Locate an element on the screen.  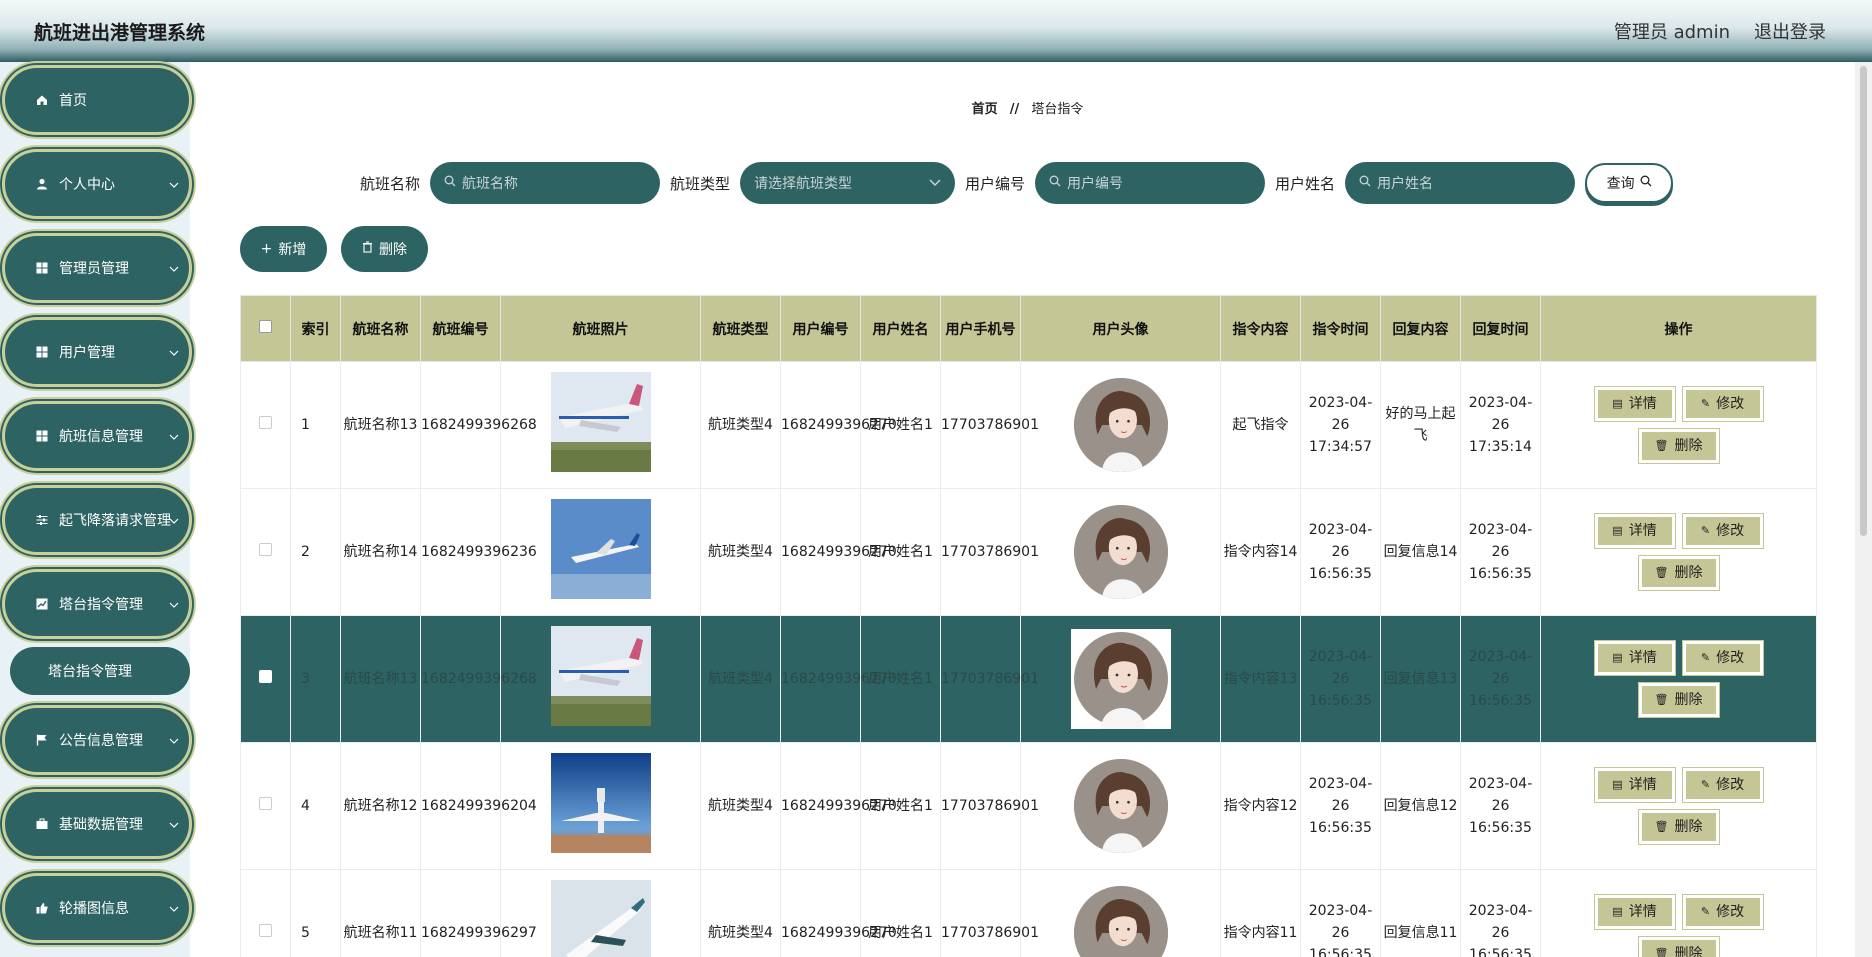
sidebar-subitem-tower-command: 塔台指令管理 is located at coordinates (100, 671).